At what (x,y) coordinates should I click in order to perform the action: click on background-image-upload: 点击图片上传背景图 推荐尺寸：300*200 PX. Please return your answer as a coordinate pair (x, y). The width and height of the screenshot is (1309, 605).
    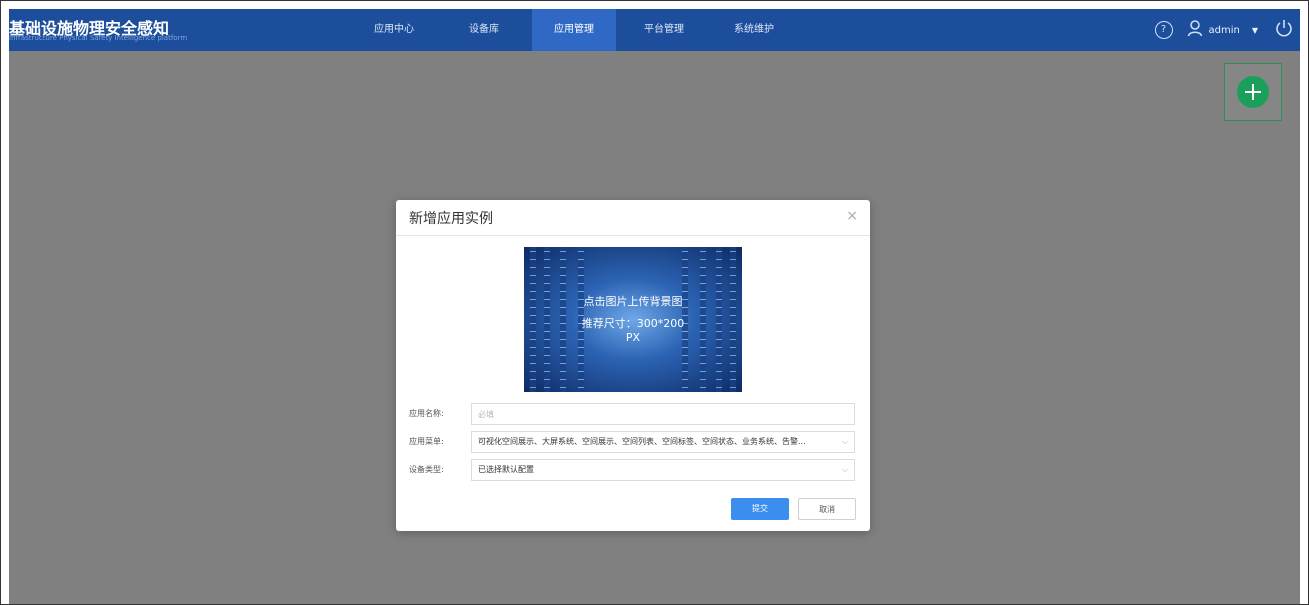
    Looking at the image, I should click on (633, 319).